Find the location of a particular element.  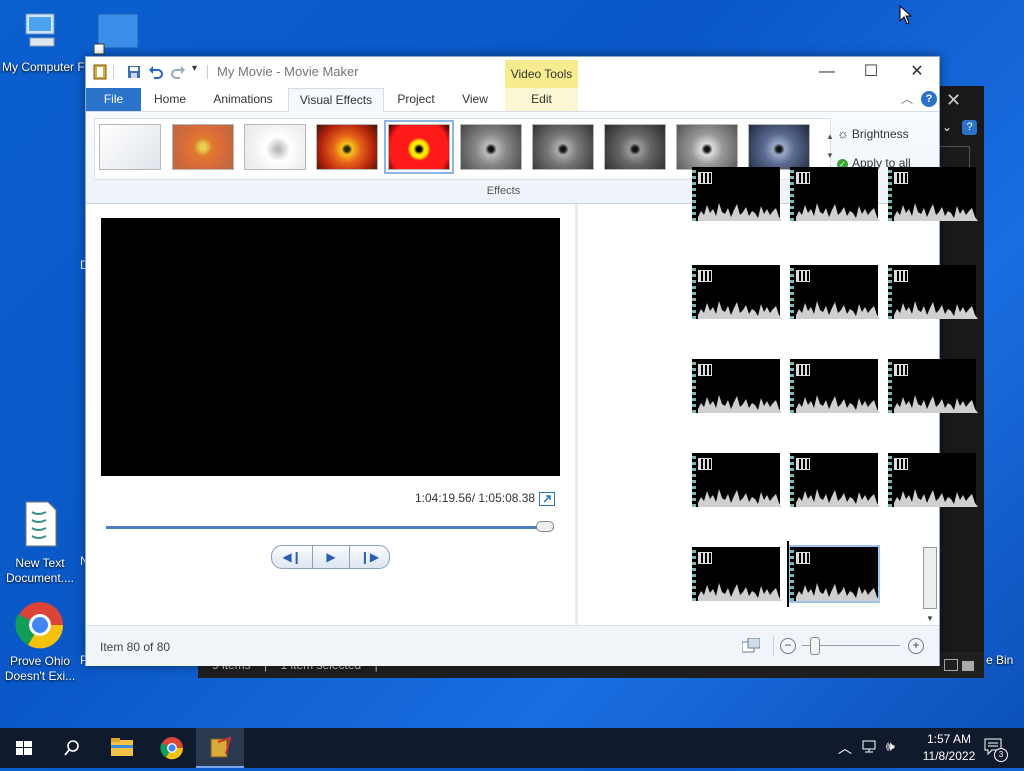

seek-bar is located at coordinates (330, 527).